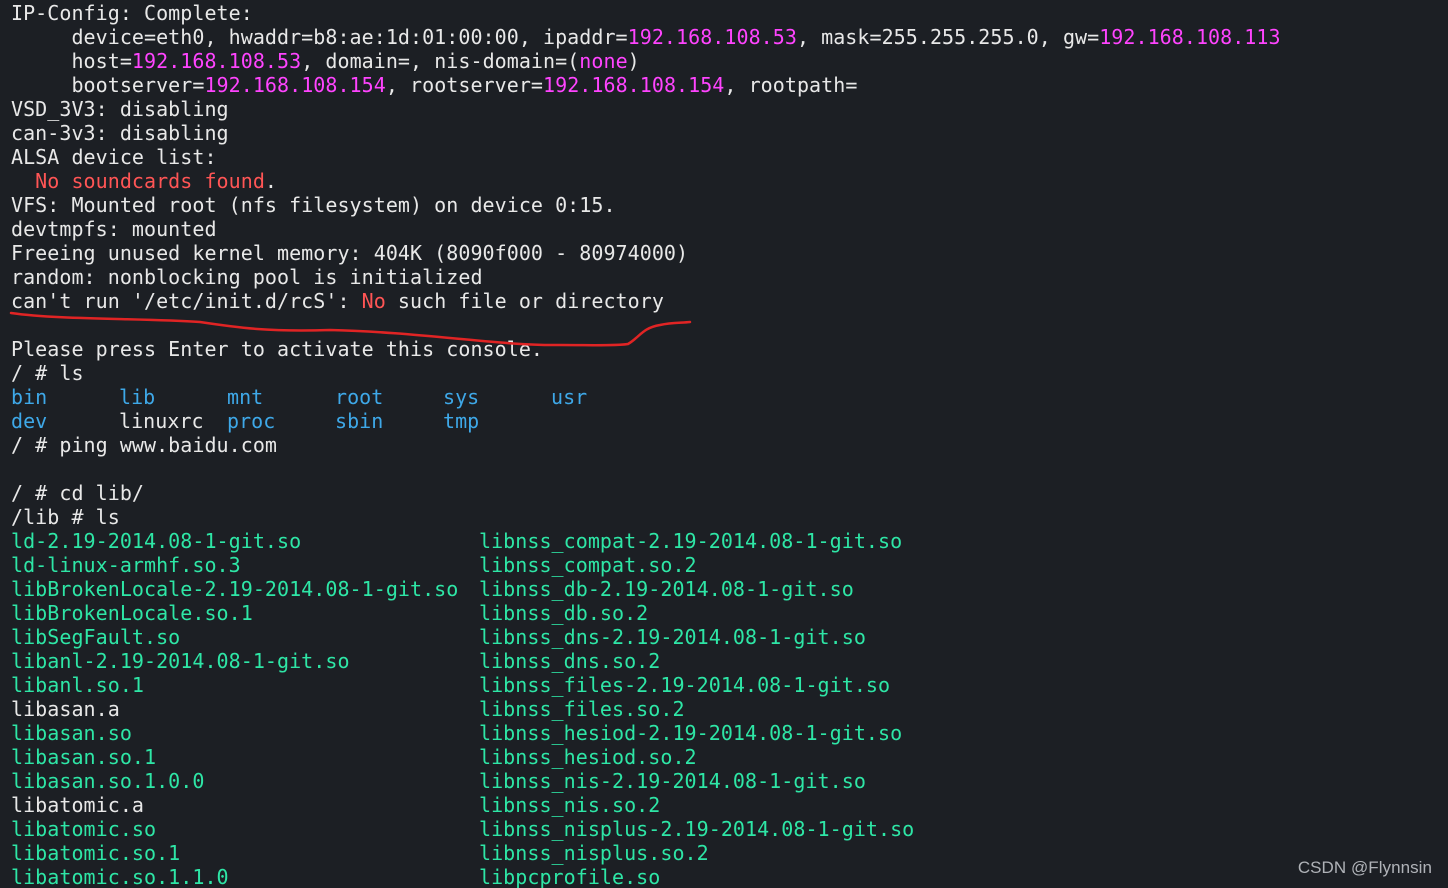 Image resolution: width=1448 pixels, height=888 pixels. I want to click on output-text: libBrokenLocale.so.1, so click(132, 613).